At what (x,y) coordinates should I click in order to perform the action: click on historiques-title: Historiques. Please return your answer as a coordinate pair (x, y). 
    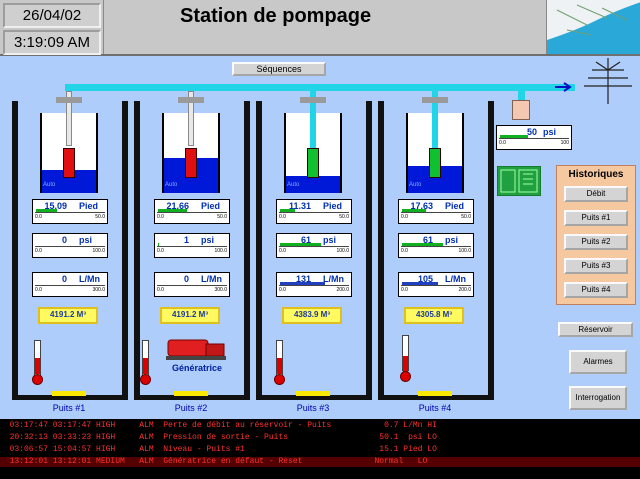
    Looking at the image, I should click on (596, 174).